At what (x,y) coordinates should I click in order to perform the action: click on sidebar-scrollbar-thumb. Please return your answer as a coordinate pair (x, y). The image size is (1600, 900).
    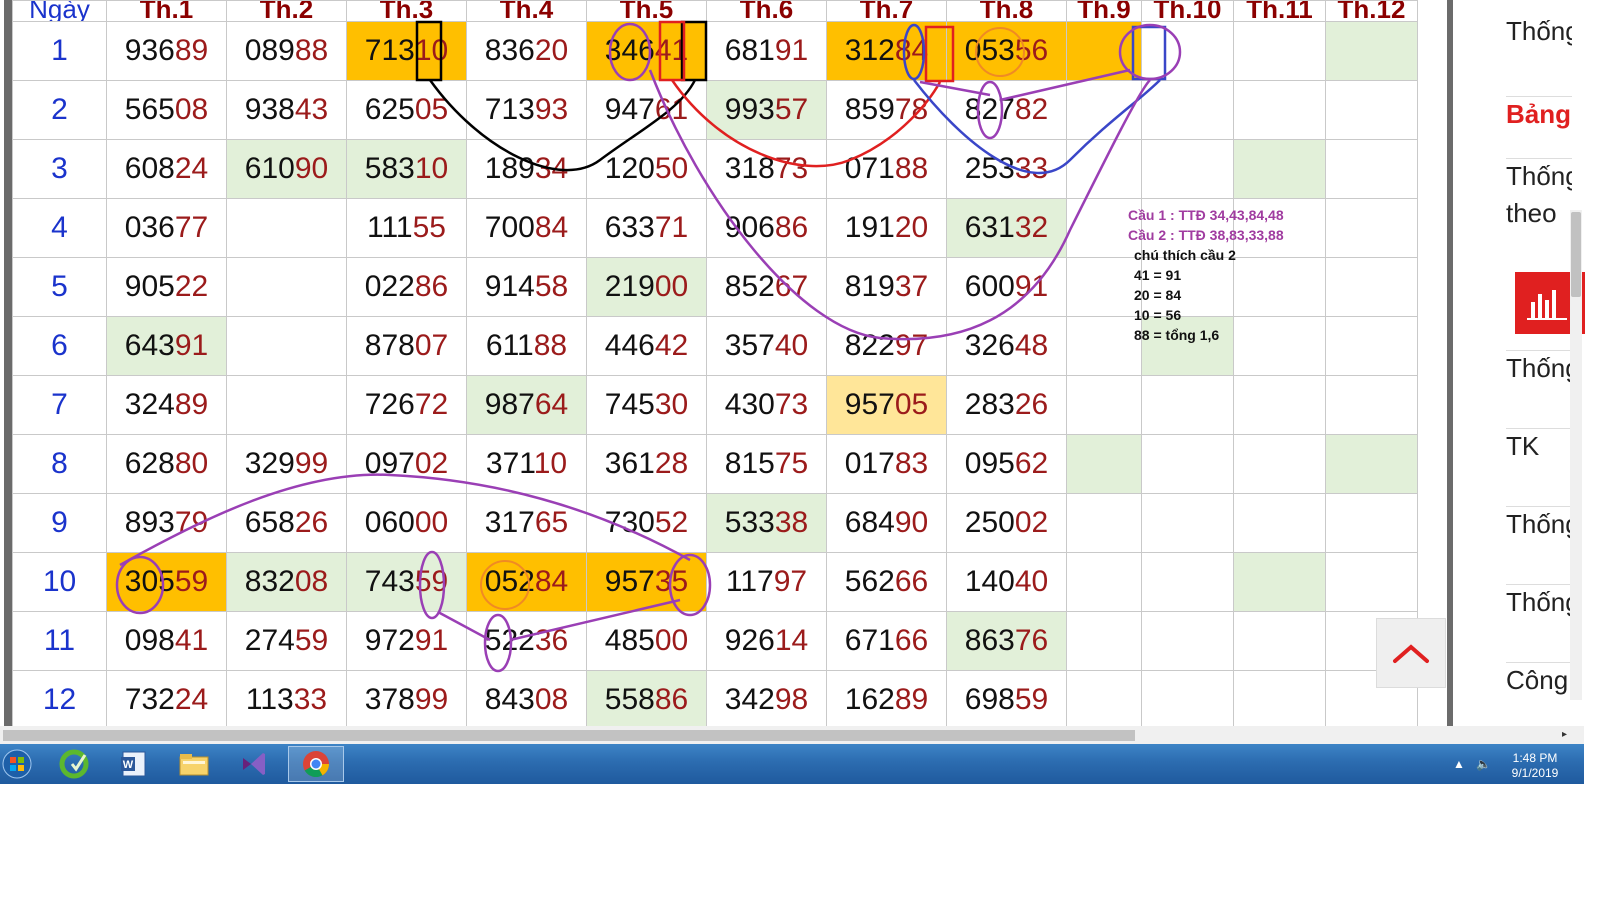
    Looking at the image, I should click on (1576, 254).